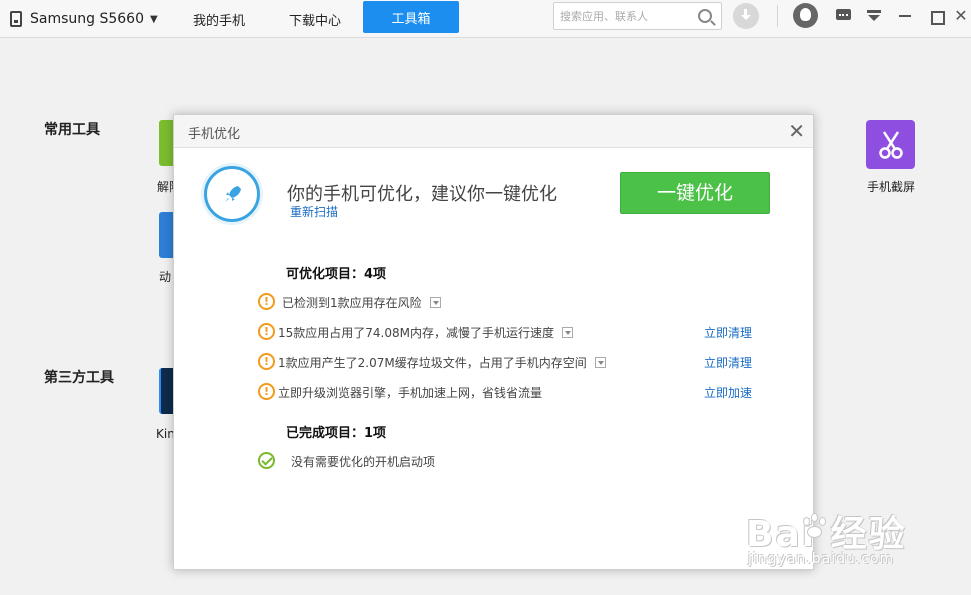 The height and width of the screenshot is (595, 971). What do you see at coordinates (72, 130) in the screenshot?
I see `common-tools-label: 常用工具` at bounding box center [72, 130].